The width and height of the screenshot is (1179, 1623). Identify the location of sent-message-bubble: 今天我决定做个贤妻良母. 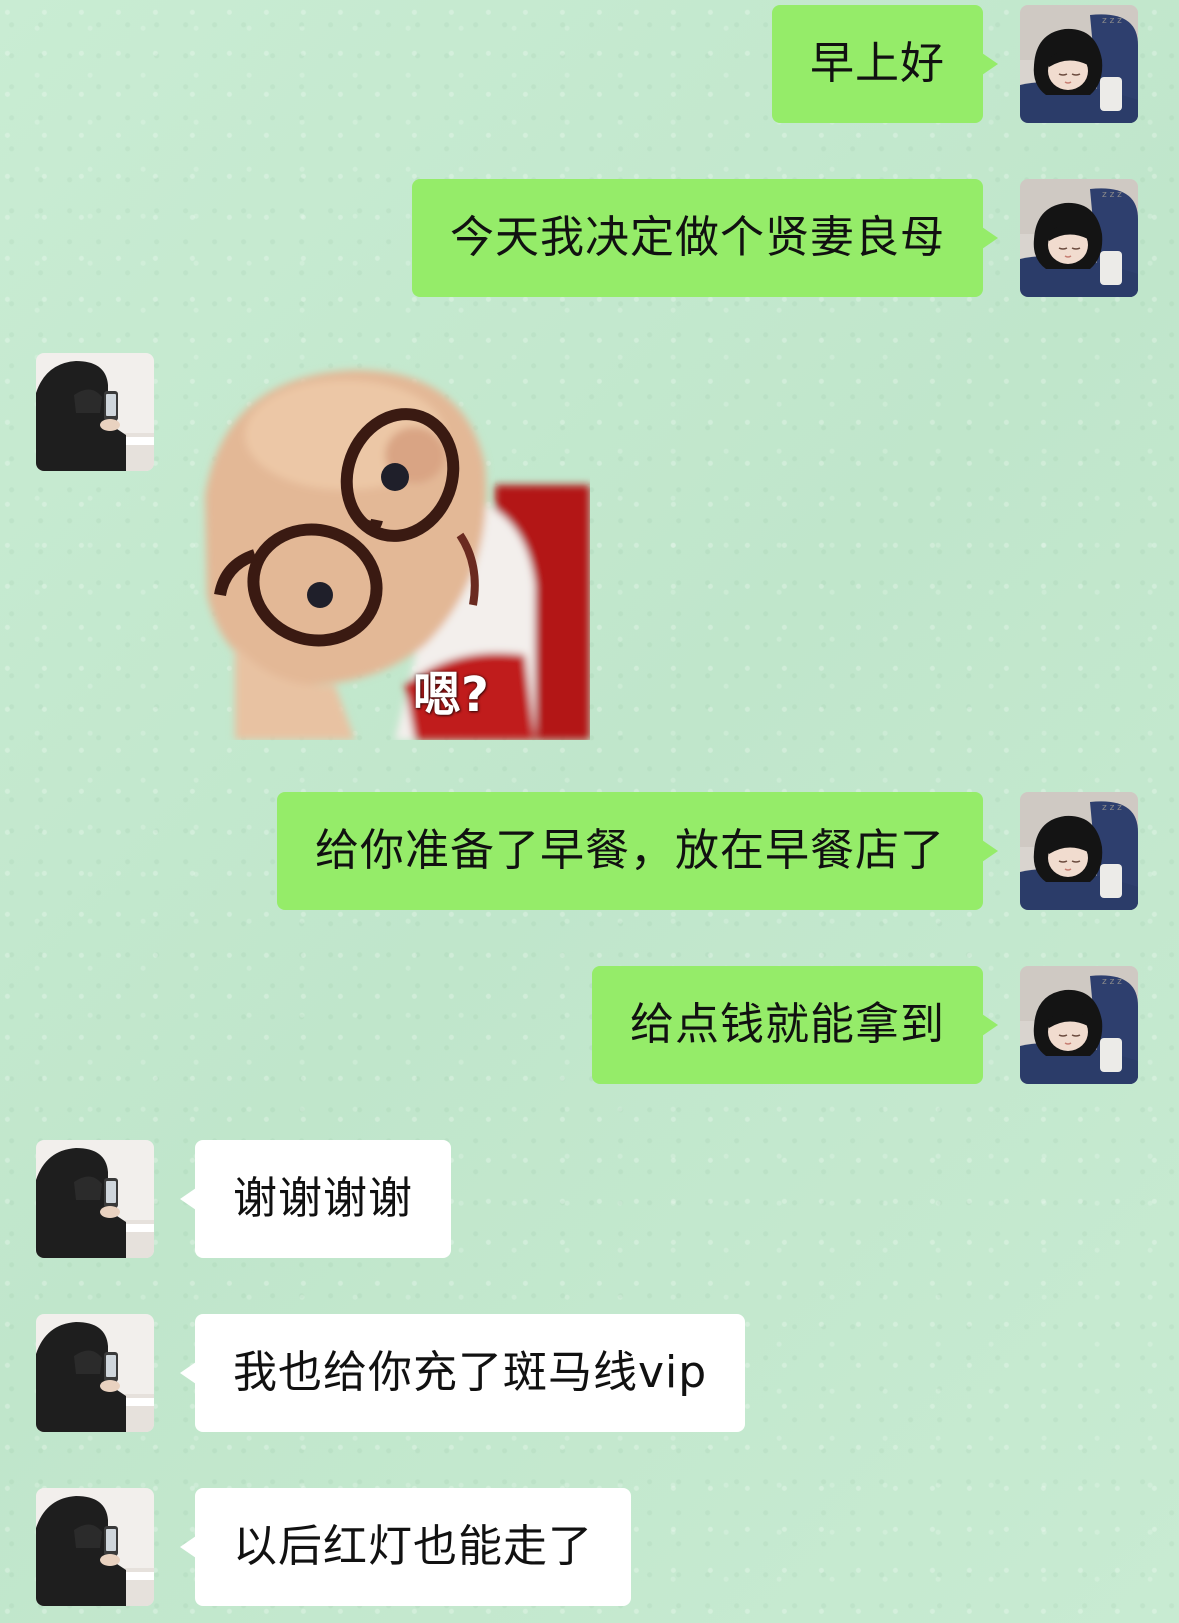
(705, 238).